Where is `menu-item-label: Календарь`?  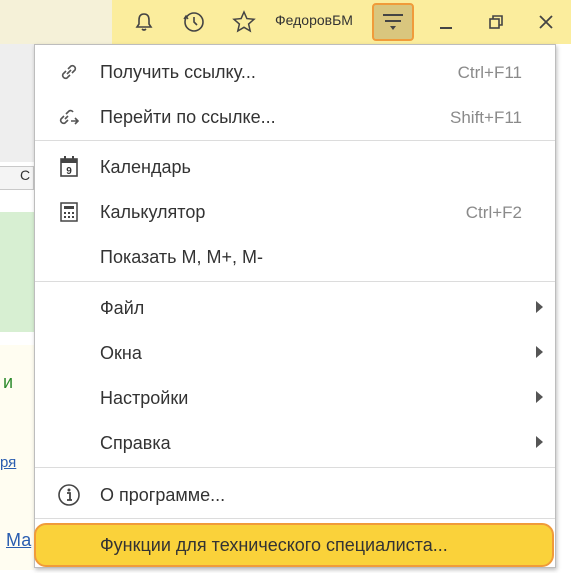 menu-item-label: Календарь is located at coordinates (145, 167).